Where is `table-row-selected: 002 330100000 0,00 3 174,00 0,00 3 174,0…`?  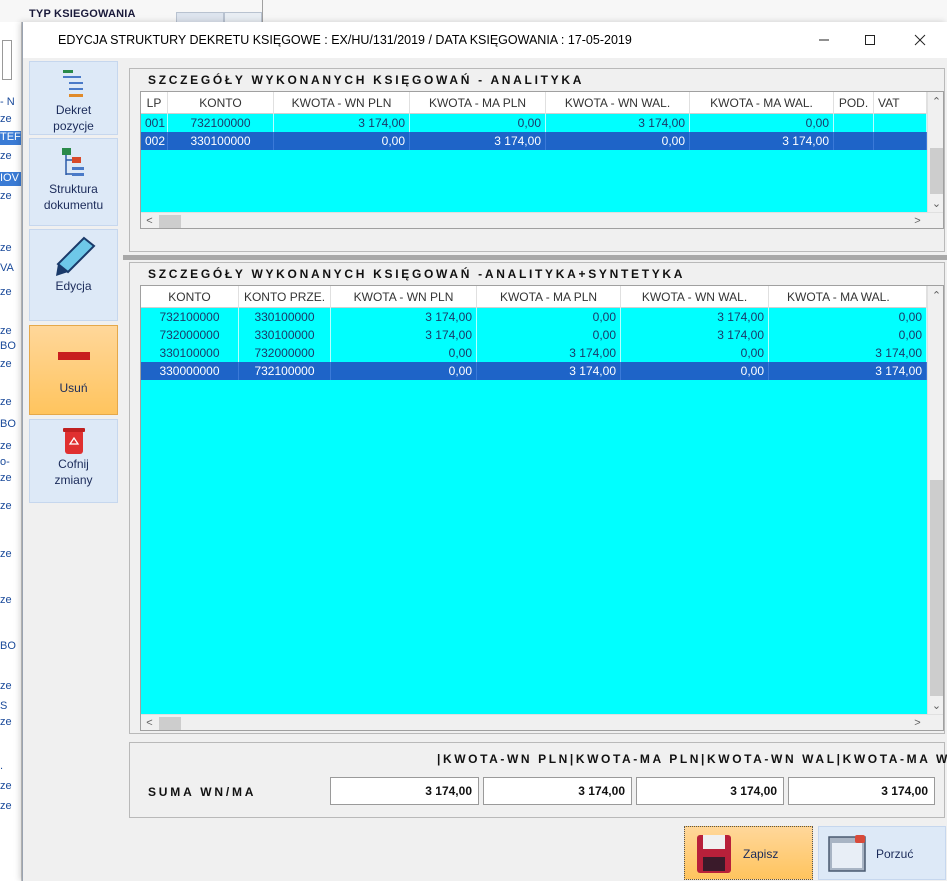 table-row-selected: 002 330100000 0,00 3 174,00 0,00 3 174,0… is located at coordinates (534, 141).